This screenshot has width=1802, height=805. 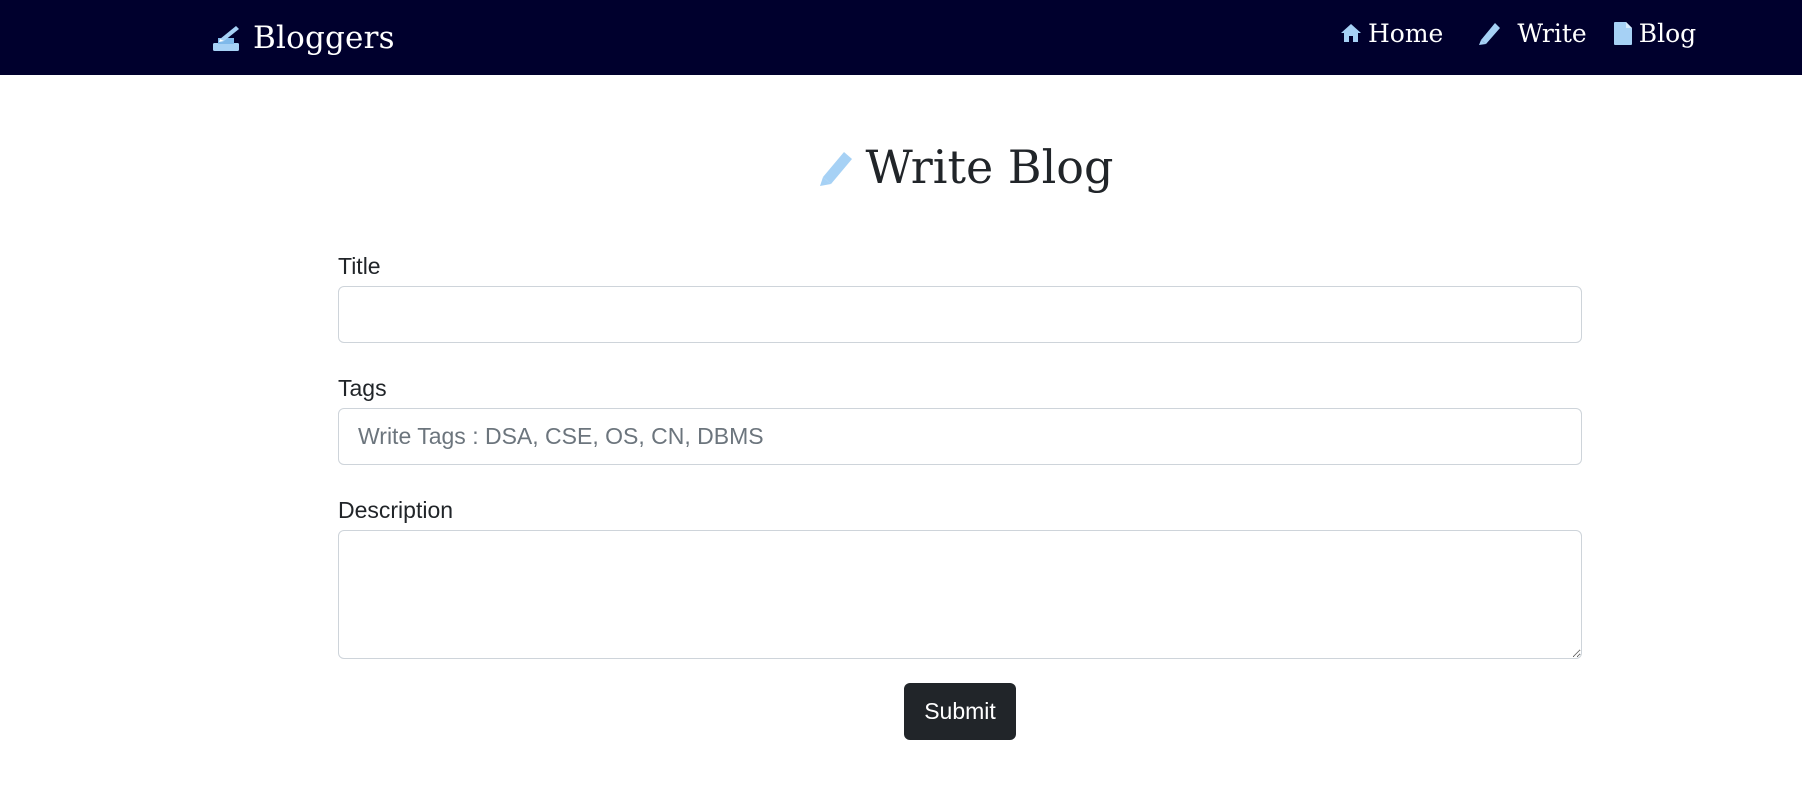 What do you see at coordinates (1406, 33) in the screenshot?
I see `nav-link-label: Home` at bounding box center [1406, 33].